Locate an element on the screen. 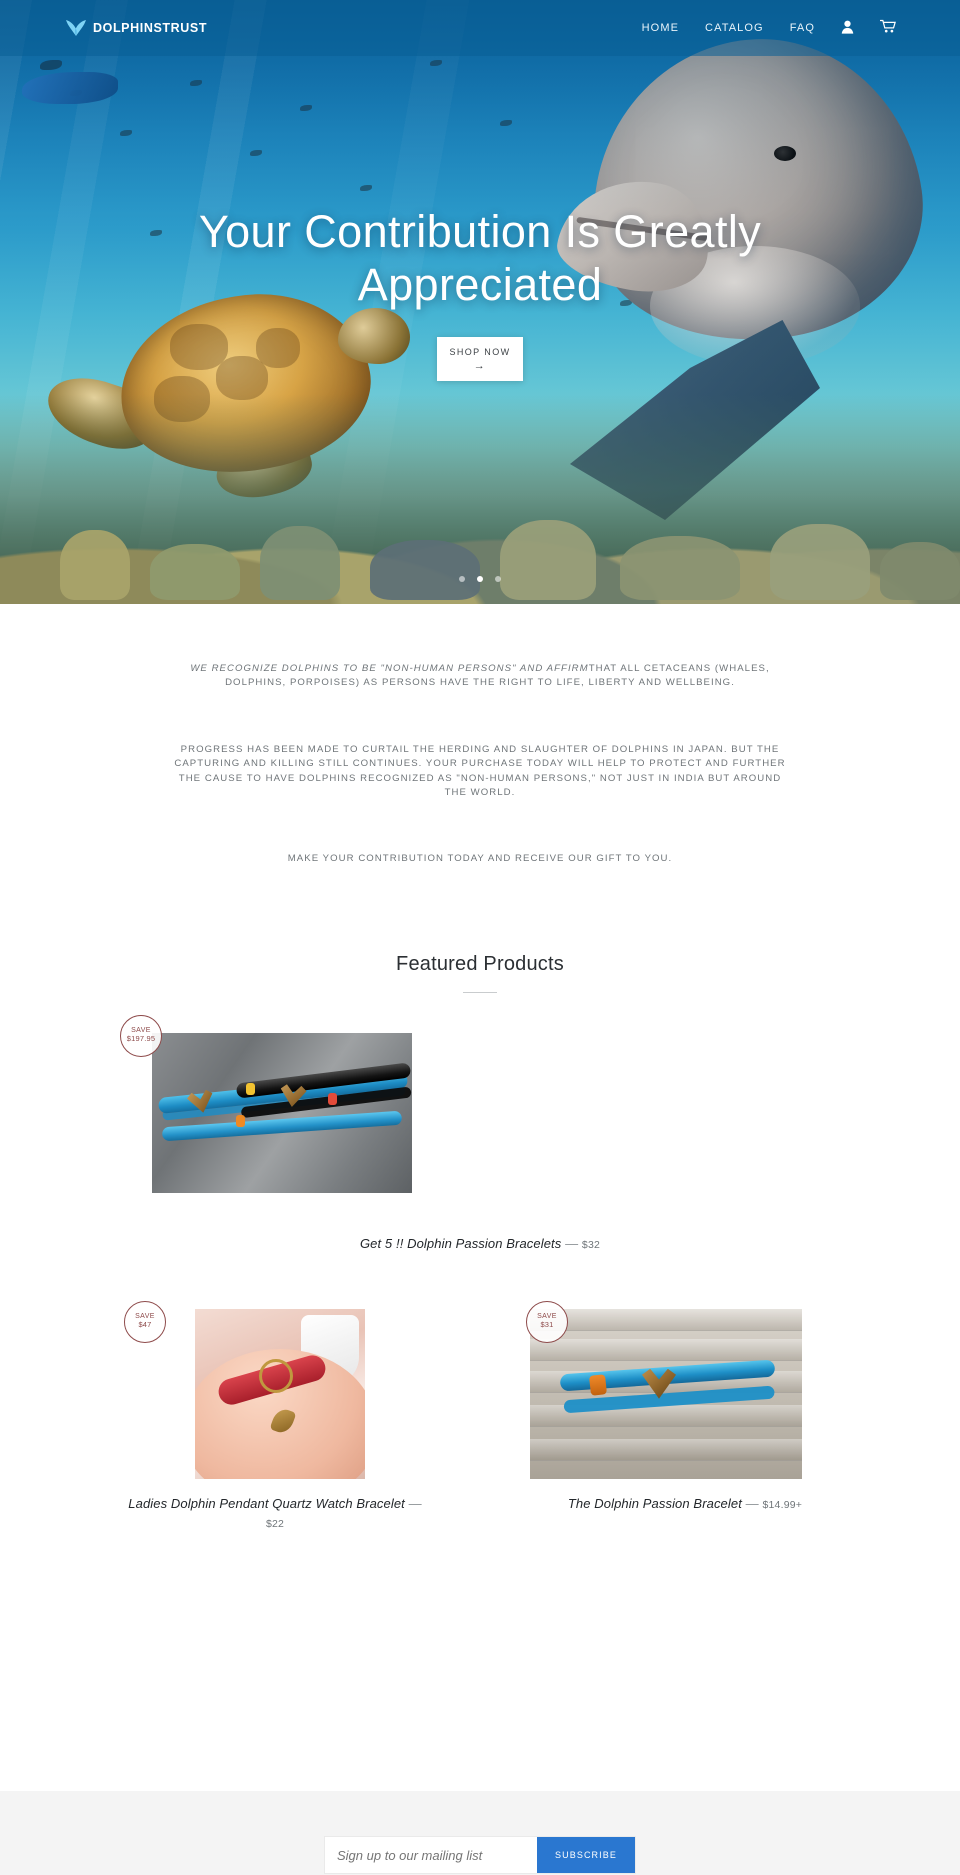  save-badge-3: SAVE $31 is located at coordinates (547, 1321).